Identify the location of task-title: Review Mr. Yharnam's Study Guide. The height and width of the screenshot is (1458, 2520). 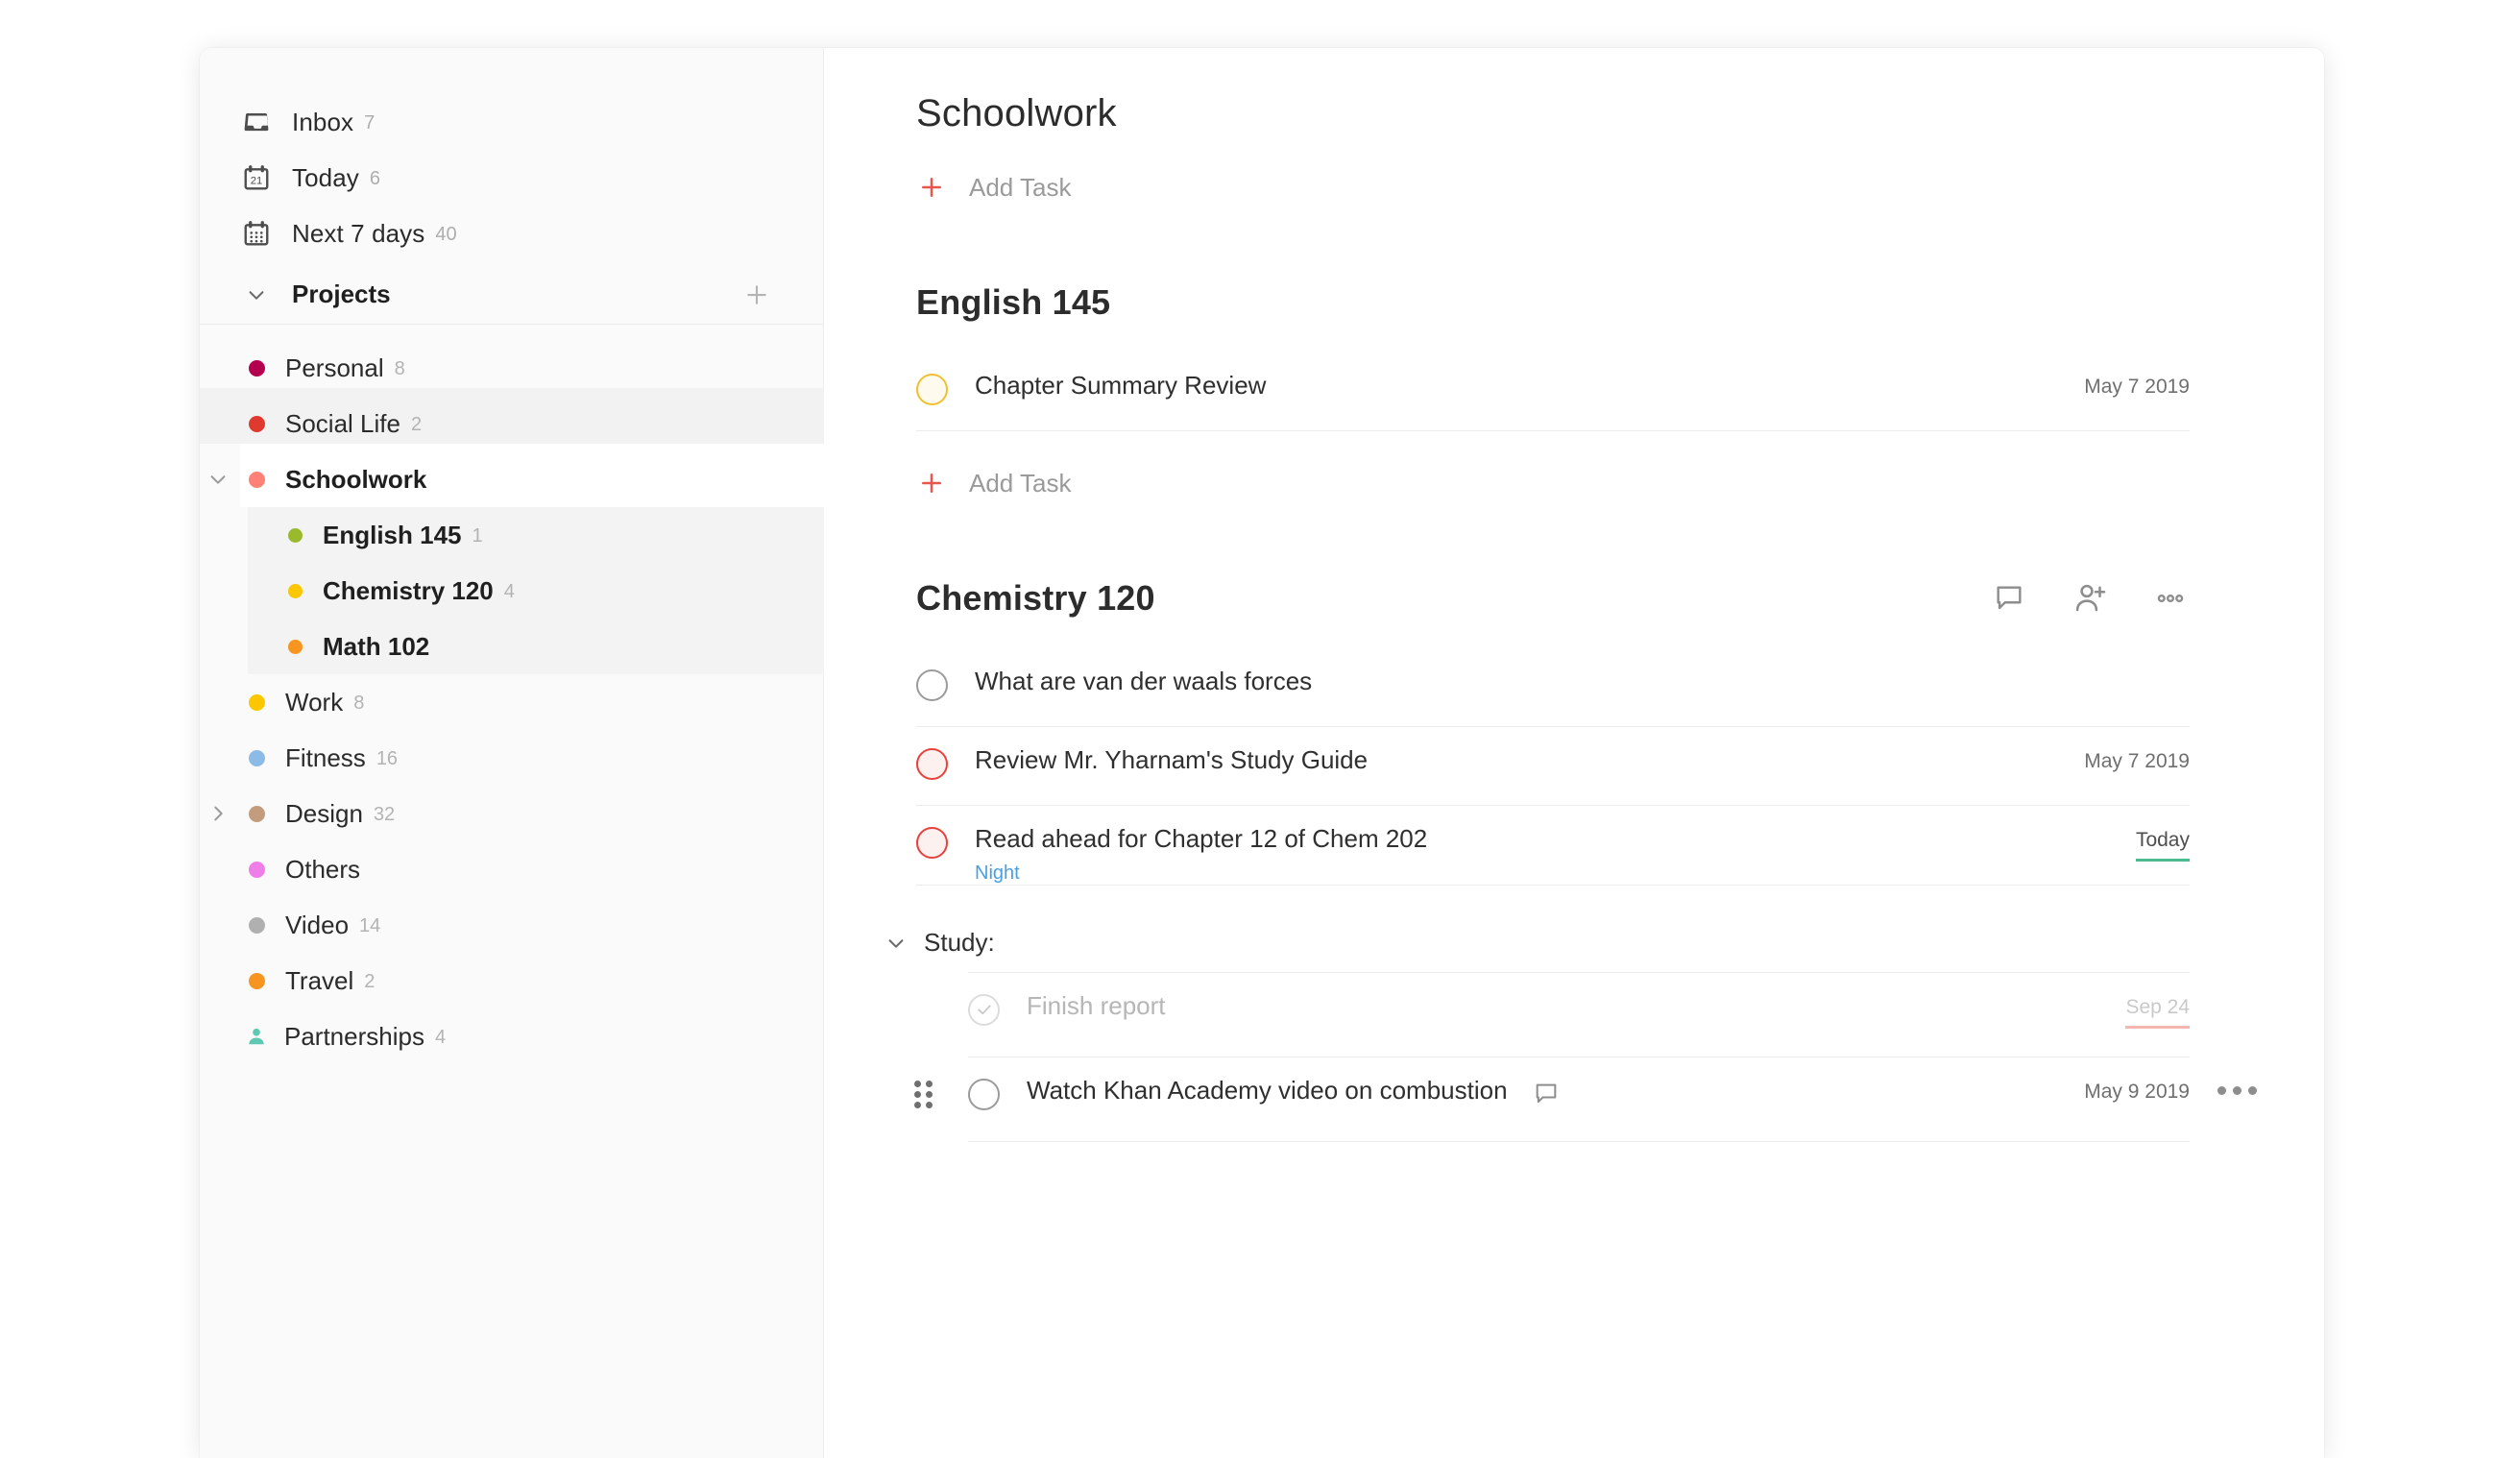
(1172, 759).